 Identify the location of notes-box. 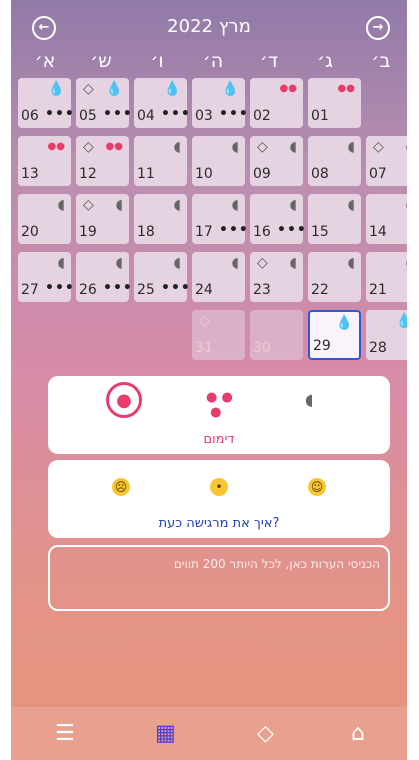
(219, 578).